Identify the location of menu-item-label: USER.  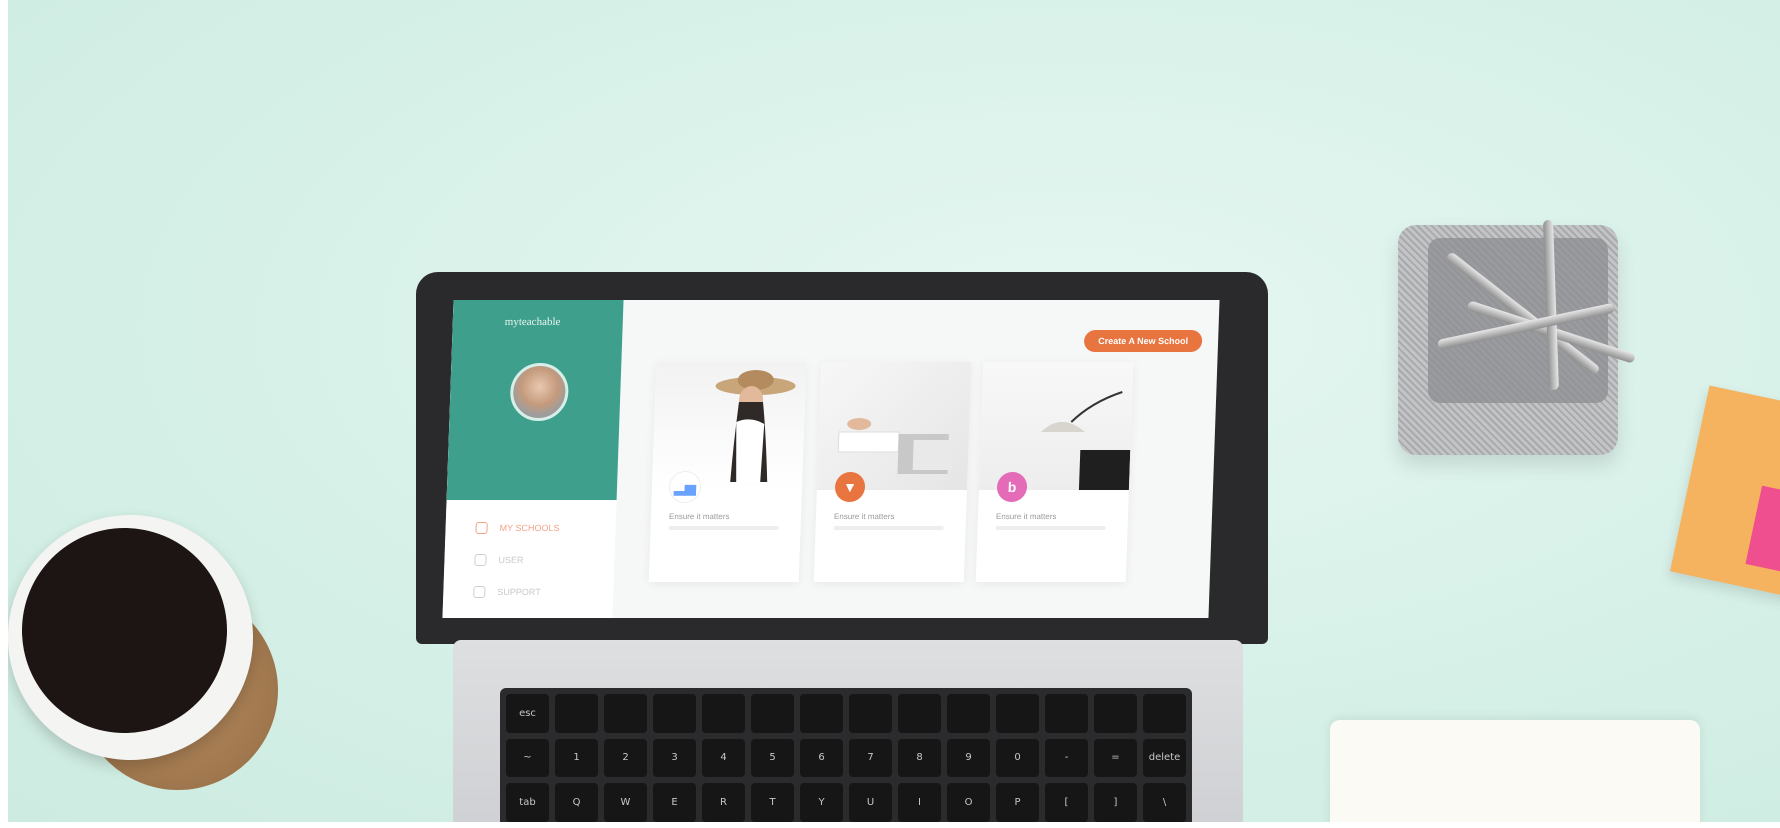
(511, 560).